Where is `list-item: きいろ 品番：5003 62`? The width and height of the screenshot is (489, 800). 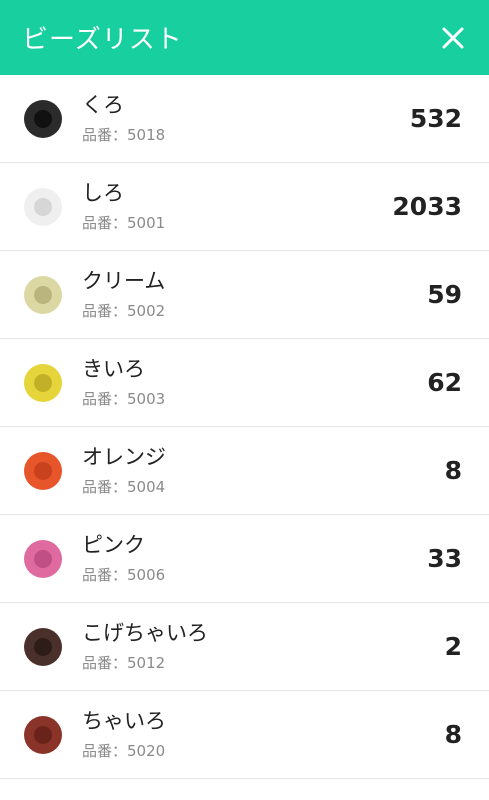
list-item: きいろ 品番：5003 62 is located at coordinates (244, 383).